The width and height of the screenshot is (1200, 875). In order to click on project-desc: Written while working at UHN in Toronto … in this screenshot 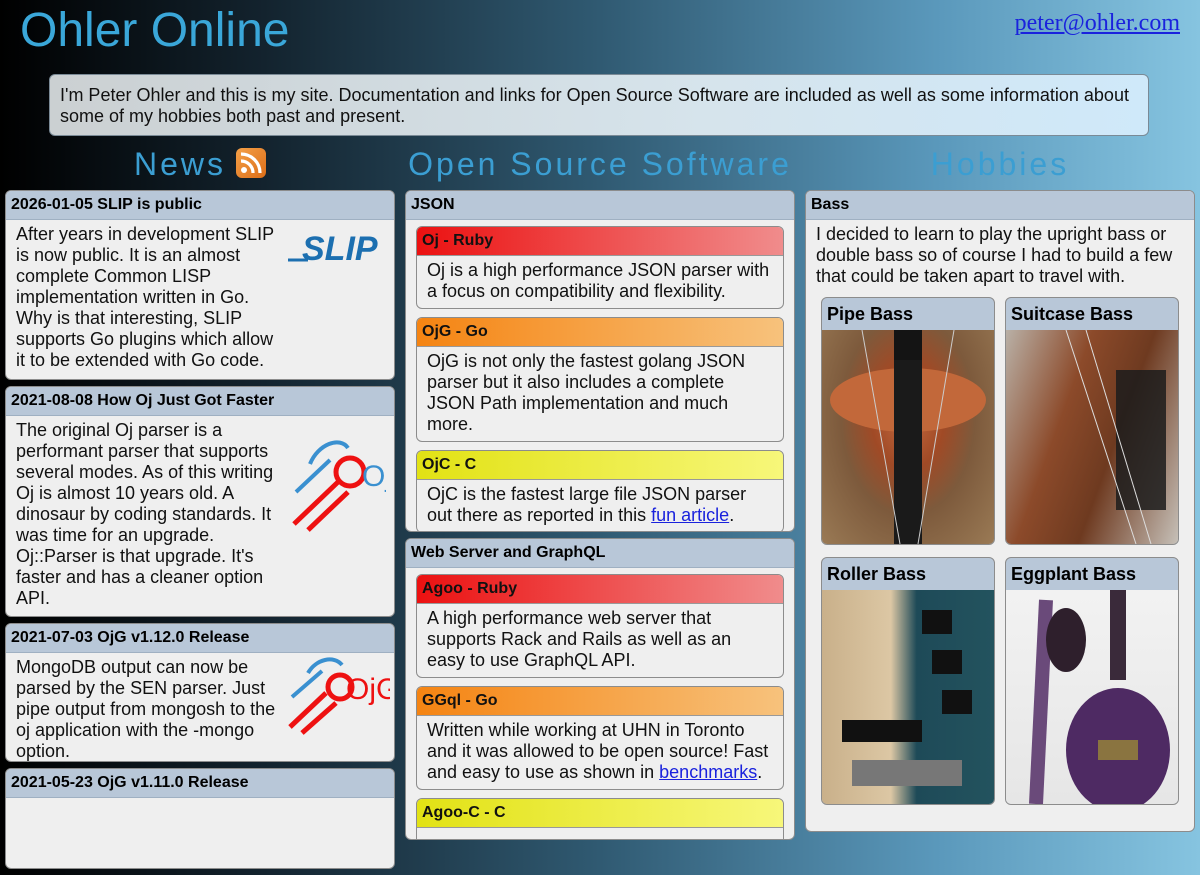, I will do `click(600, 752)`.